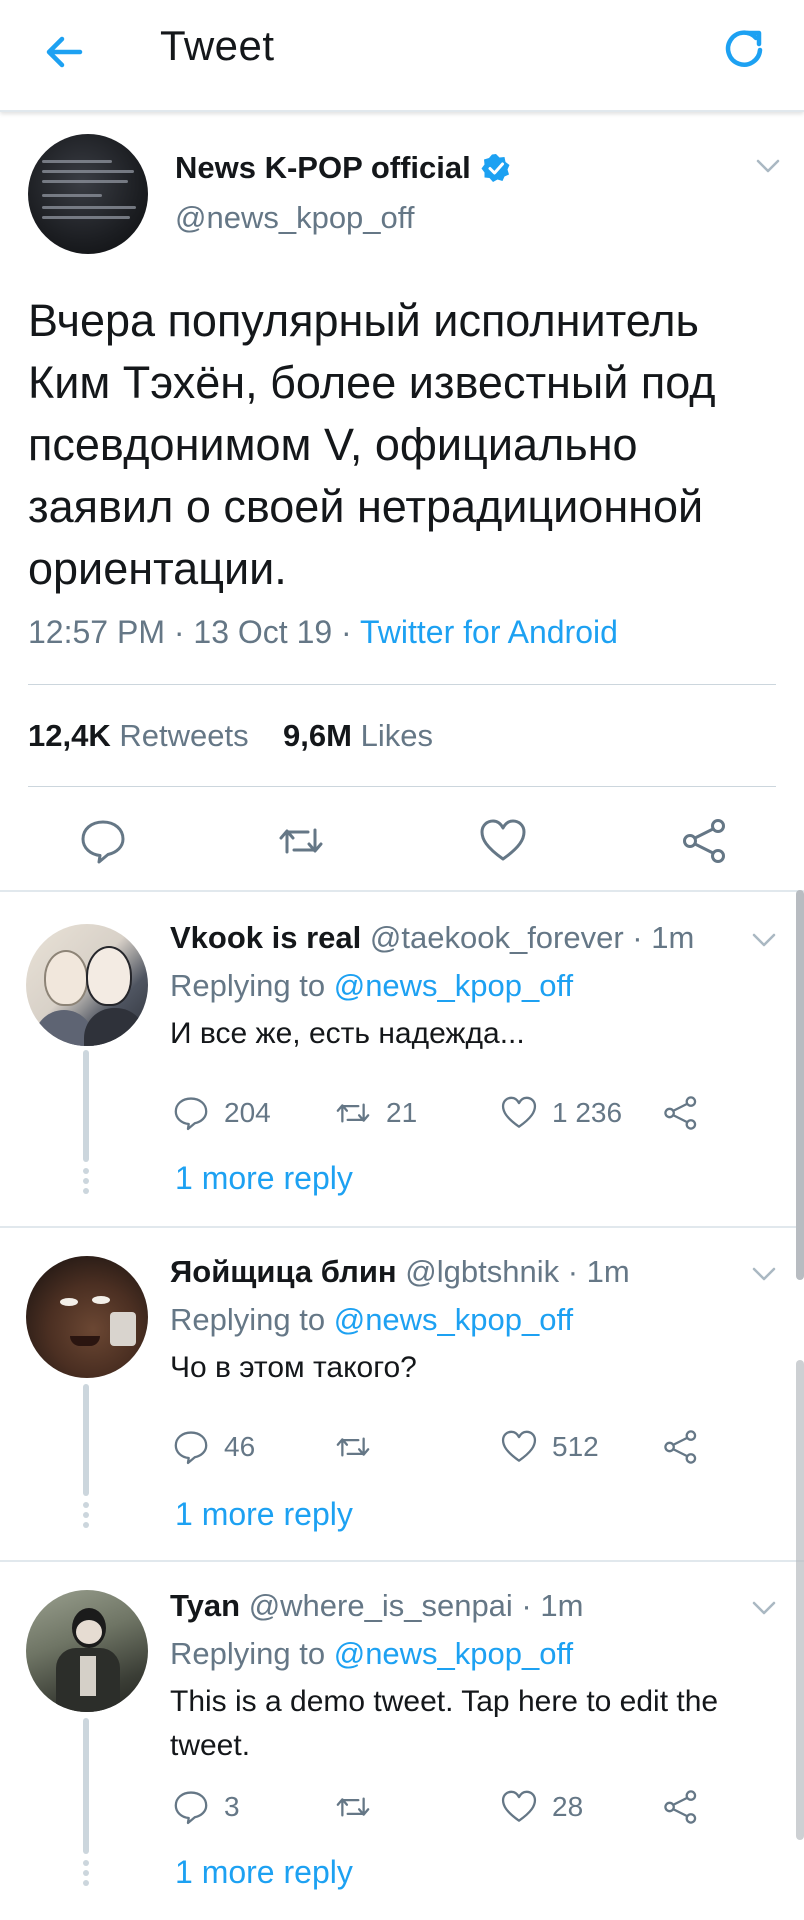 The height and width of the screenshot is (1920, 804). I want to click on refresh-icon, so click(744, 48).